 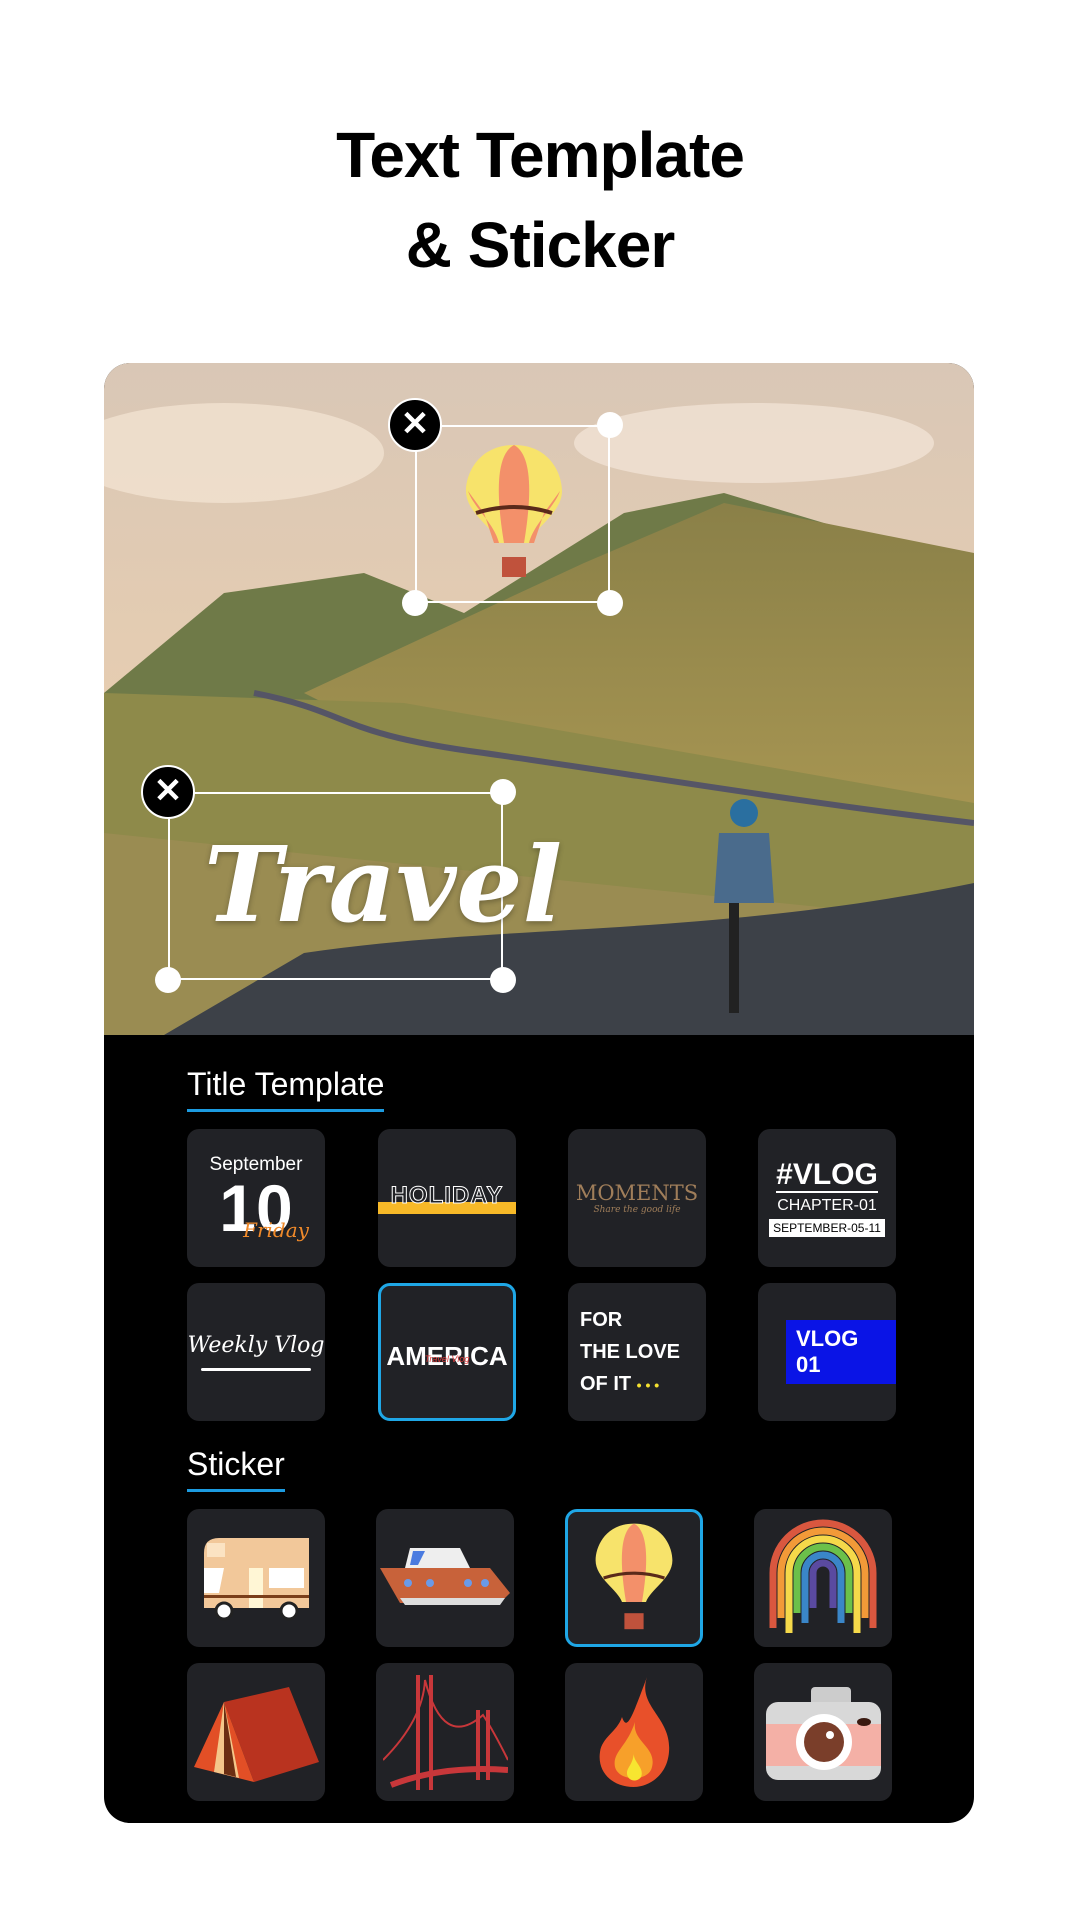 I want to click on page-headline: Text Template & Sticker, so click(x=540, y=200).